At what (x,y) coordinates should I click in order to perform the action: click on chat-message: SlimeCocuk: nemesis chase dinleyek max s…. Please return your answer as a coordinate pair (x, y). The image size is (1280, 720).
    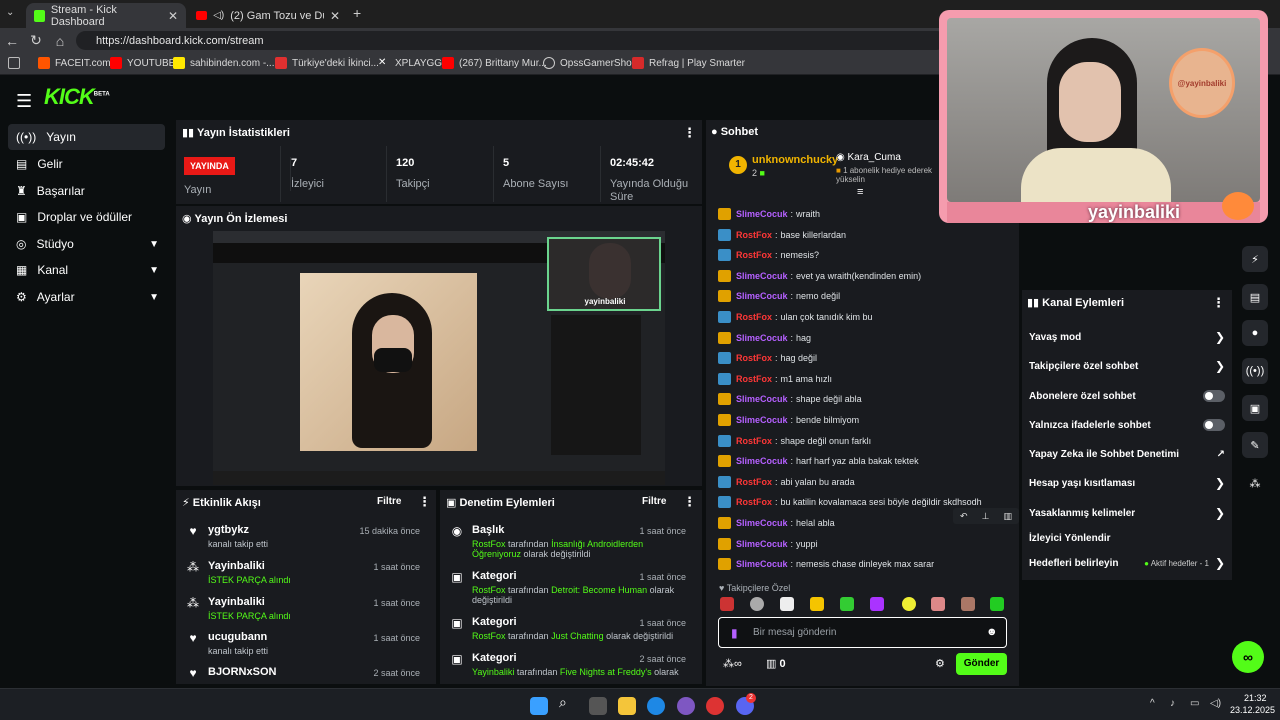
    Looking at the image, I should click on (826, 564).